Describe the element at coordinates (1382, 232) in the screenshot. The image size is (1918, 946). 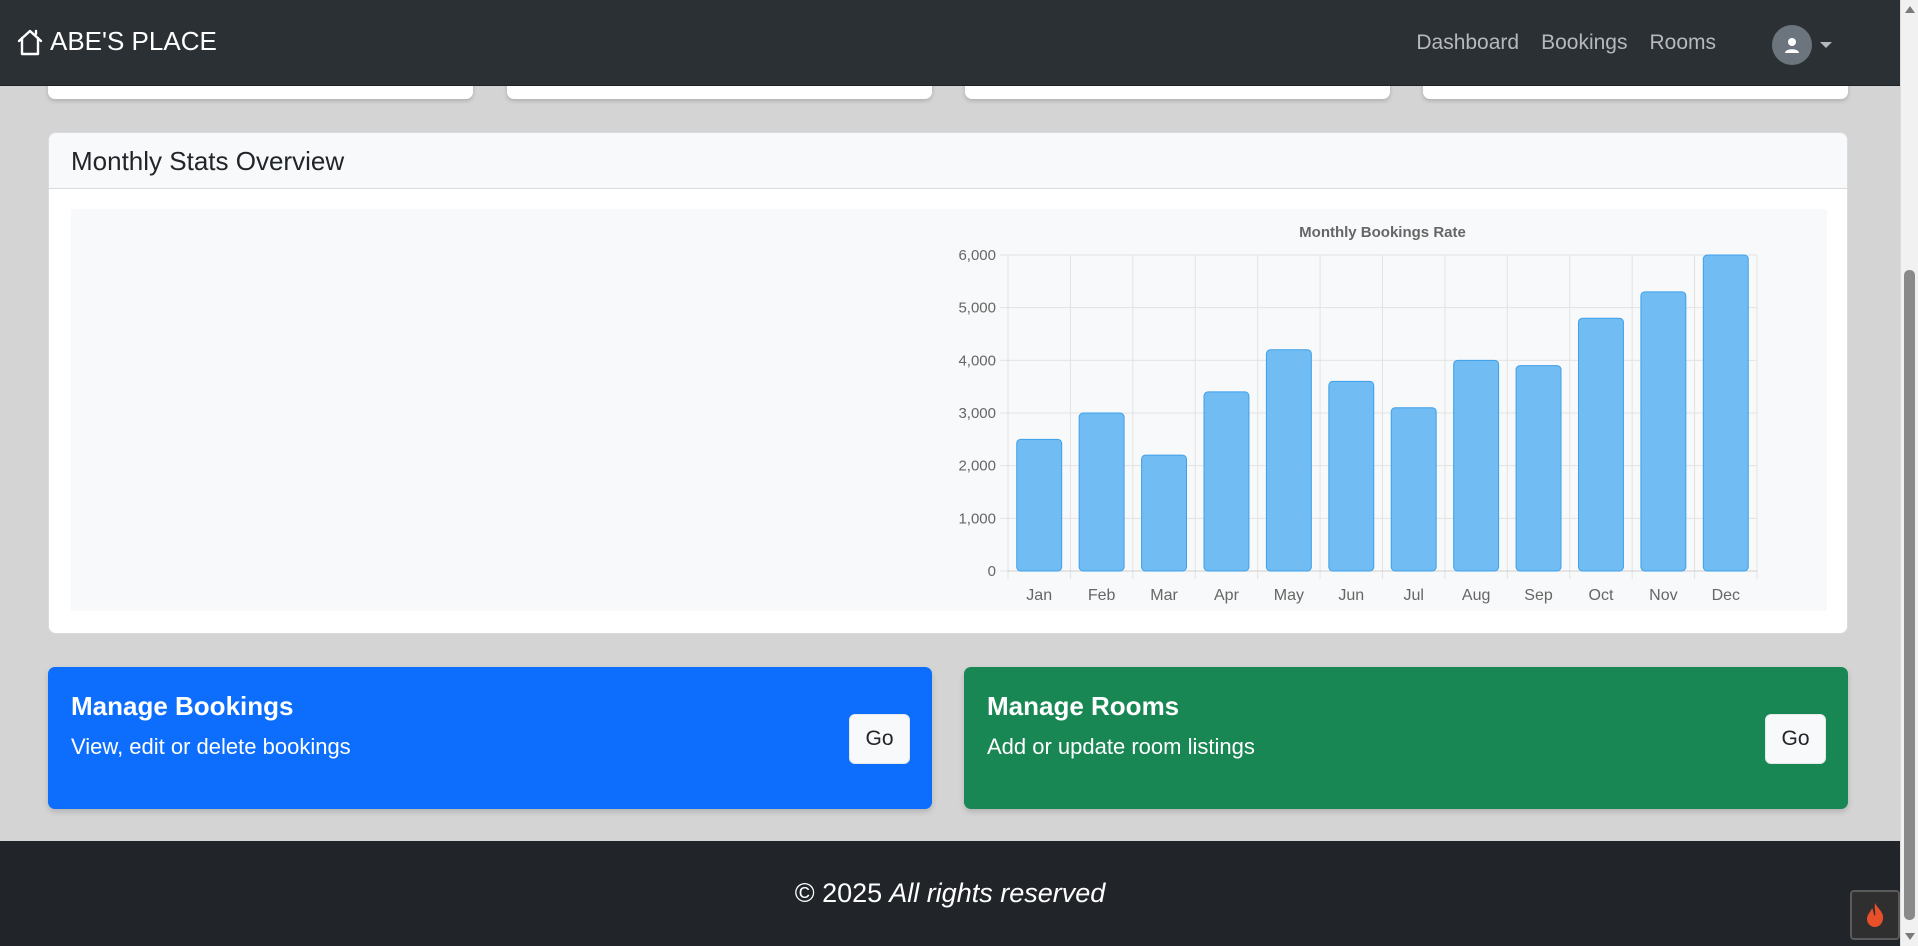
I see `chart-title: Monthly Bookings Rate` at that location.